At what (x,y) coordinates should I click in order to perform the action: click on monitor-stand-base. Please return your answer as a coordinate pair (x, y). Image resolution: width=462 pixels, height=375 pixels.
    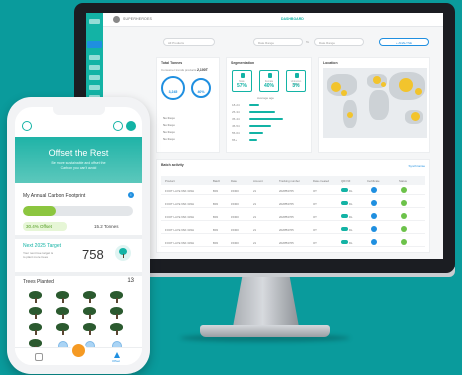
    Looking at the image, I should click on (265, 331).